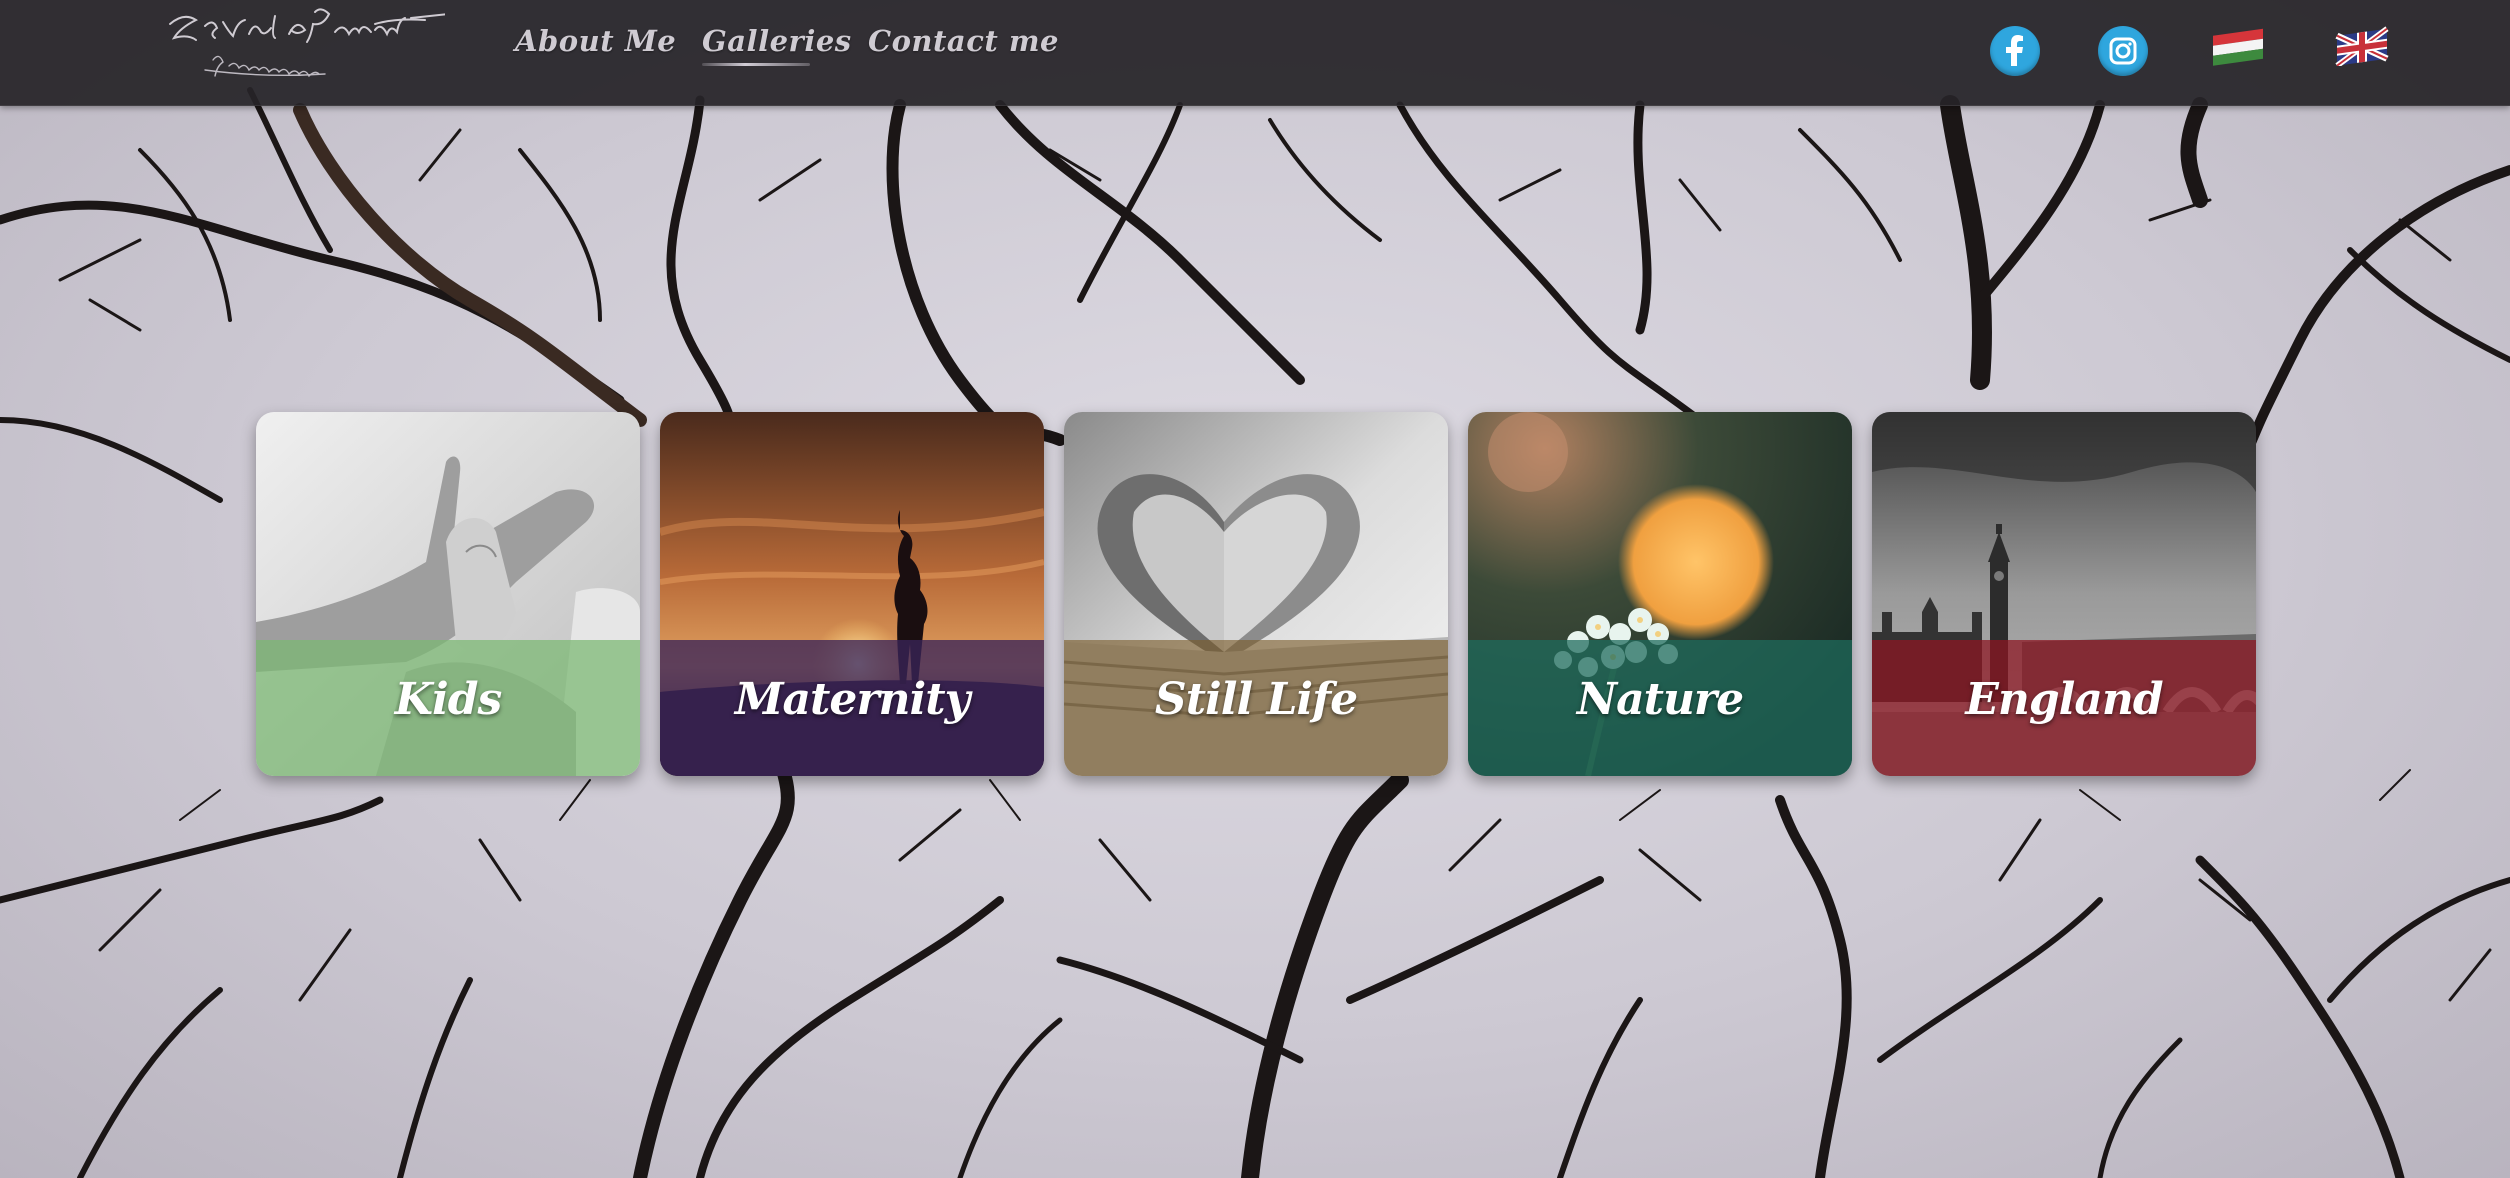 The image size is (2510, 1178). I want to click on site-logo, so click(305, 47).